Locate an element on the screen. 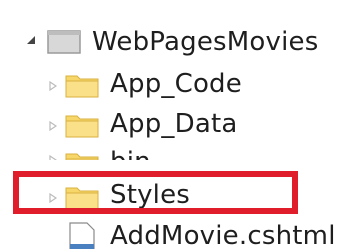  project-icon is located at coordinates (64, 42).